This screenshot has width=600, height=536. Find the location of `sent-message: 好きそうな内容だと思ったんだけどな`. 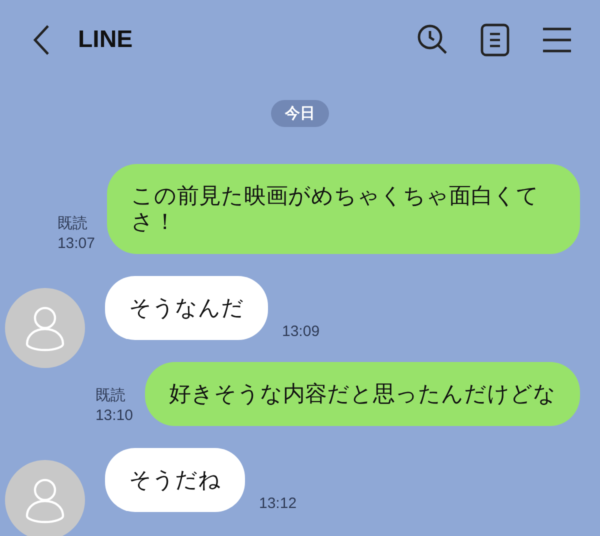

sent-message: 好きそうな内容だと思ったんだけどな is located at coordinates (362, 394).